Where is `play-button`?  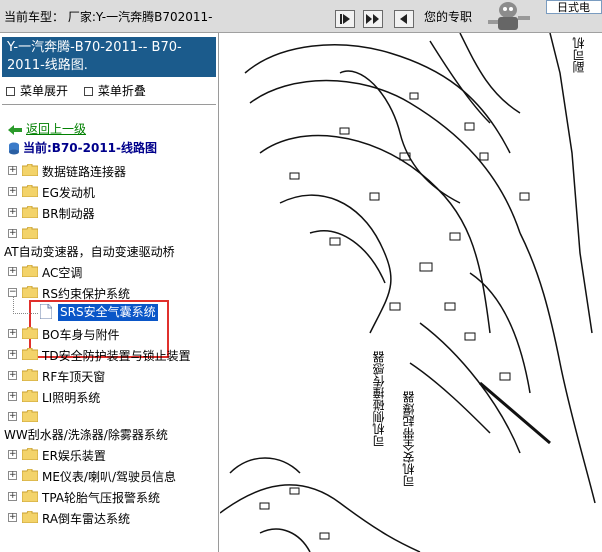 play-button is located at coordinates (345, 19).